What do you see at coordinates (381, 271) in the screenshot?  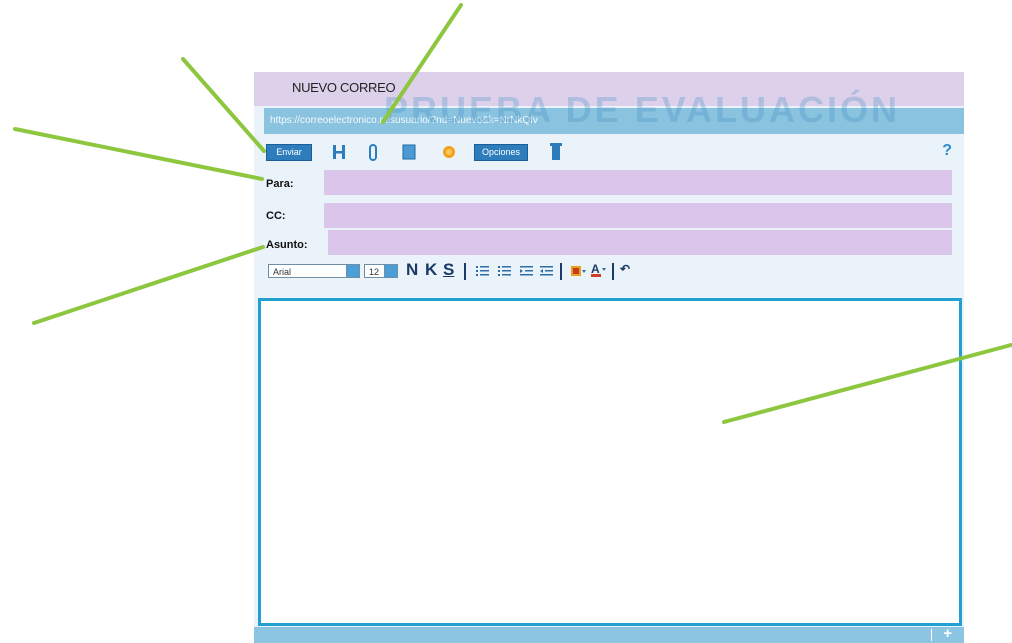 I see `size-select: 12` at bounding box center [381, 271].